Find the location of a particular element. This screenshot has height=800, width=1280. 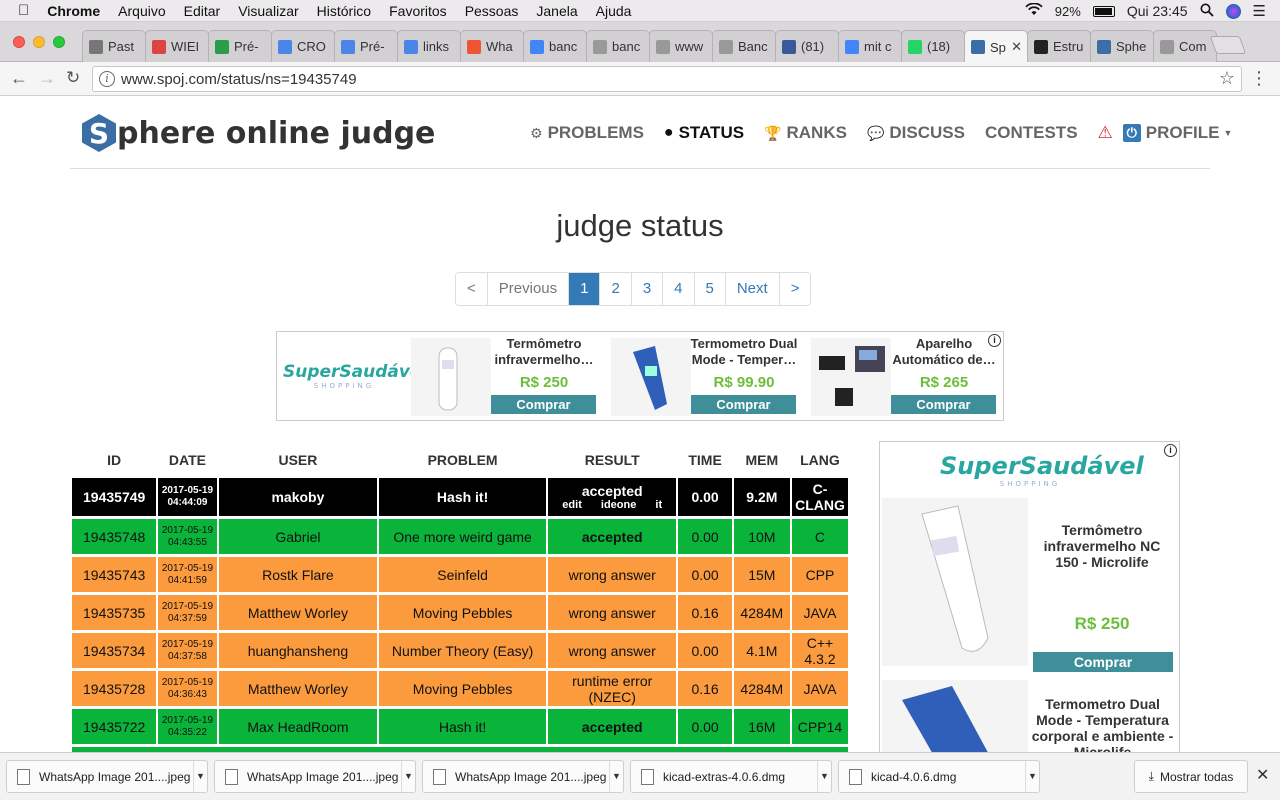

submission-user: makoby is located at coordinates (298, 497).